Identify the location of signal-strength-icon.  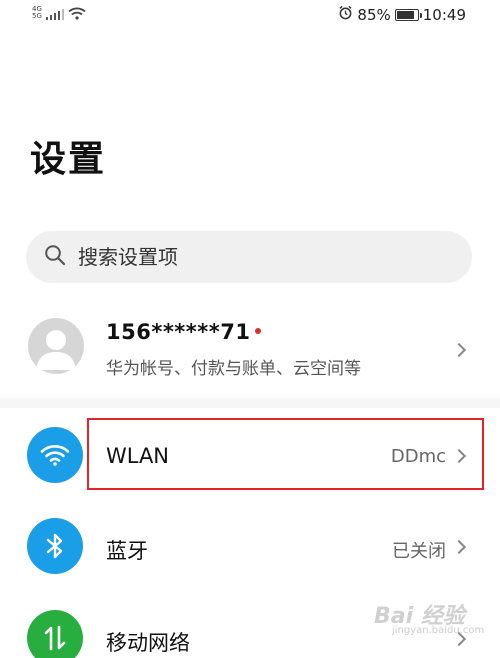
(54, 14).